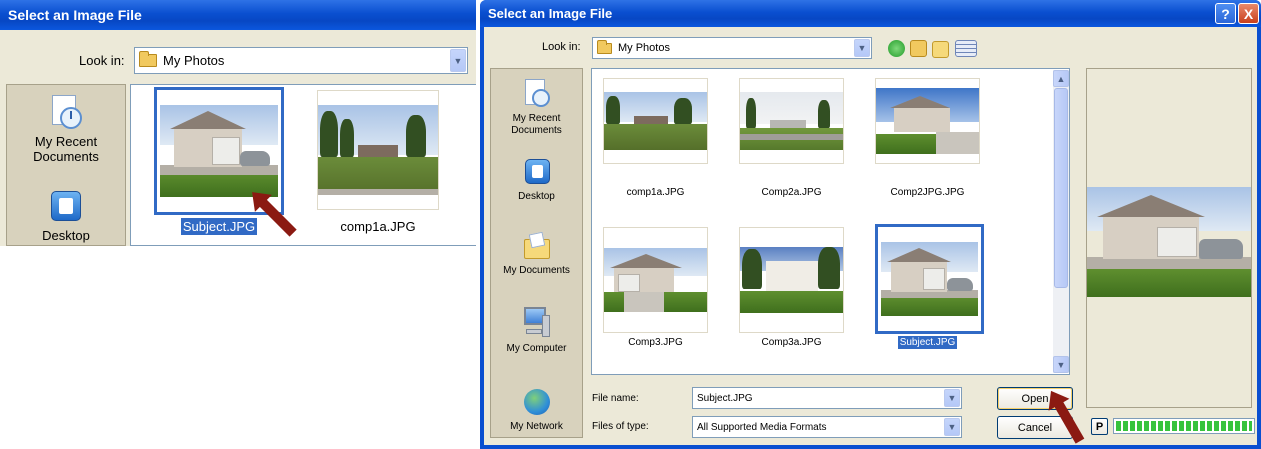  I want to click on right-file-label-comp1a: comp1a.JPG, so click(655, 192).